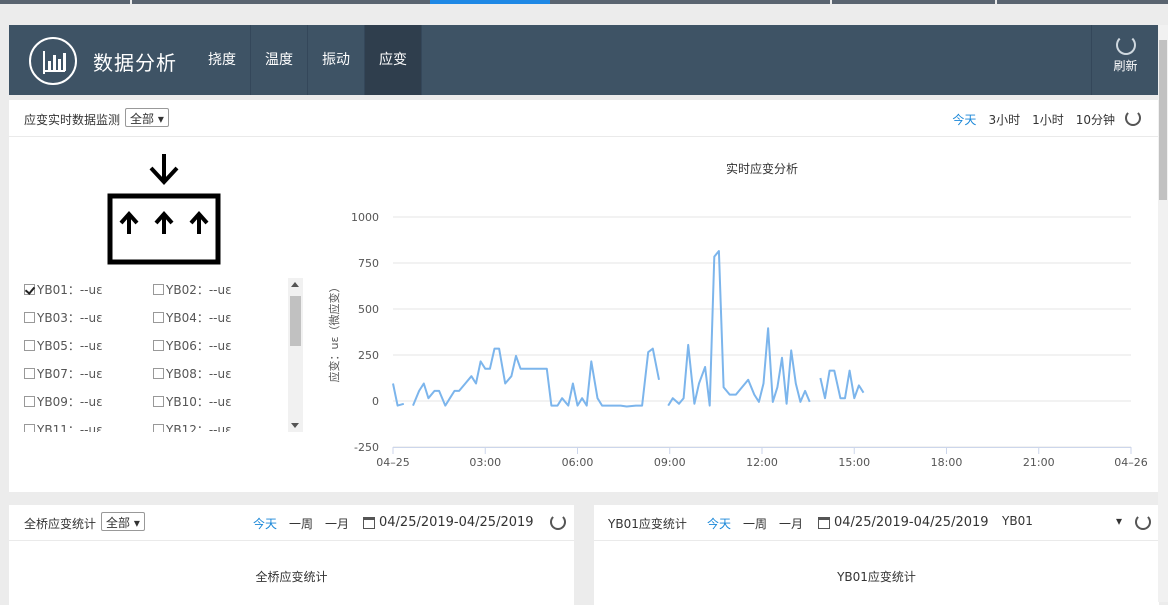 The width and height of the screenshot is (1168, 605). I want to click on refresh-icon, so click(1125, 45).